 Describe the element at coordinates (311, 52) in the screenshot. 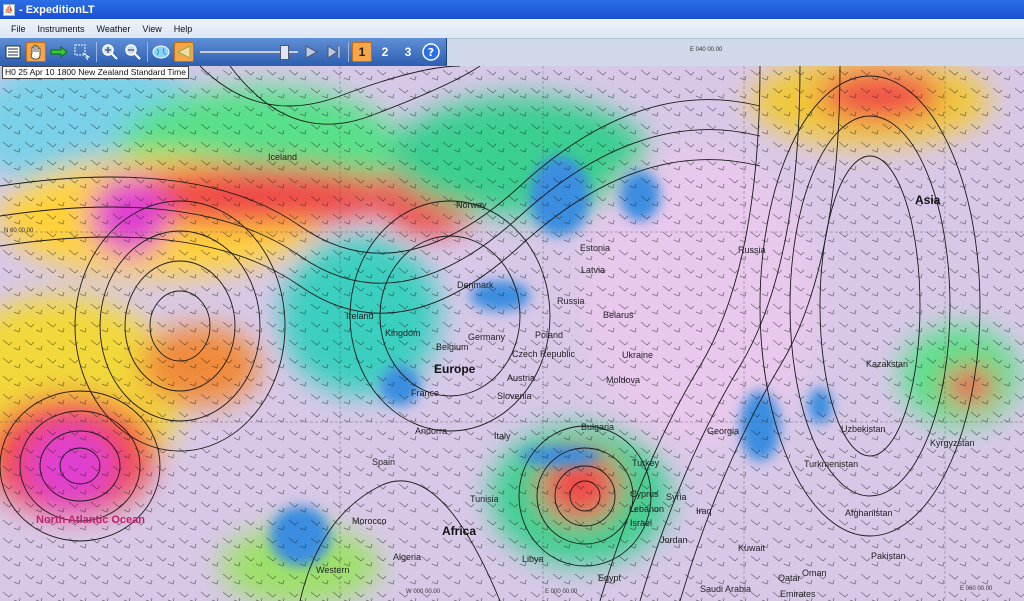

I see `play-icon` at that location.